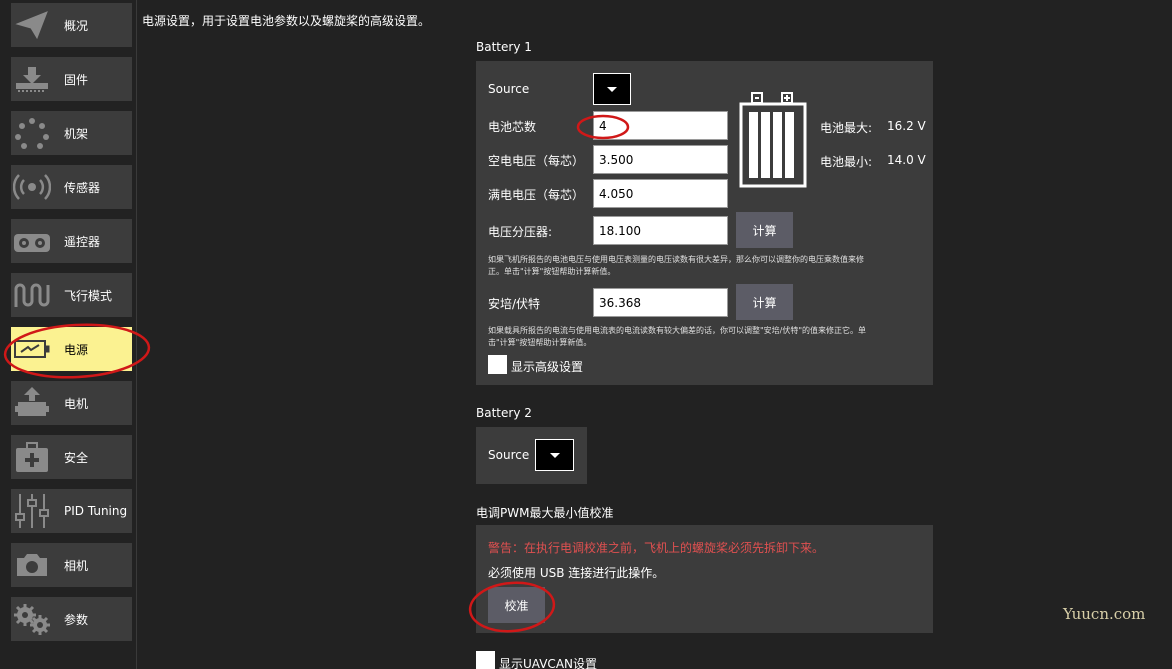 The image size is (1172, 669). Describe the element at coordinates (76, 349) in the screenshot. I see `sidebar-item-label: 电源` at that location.